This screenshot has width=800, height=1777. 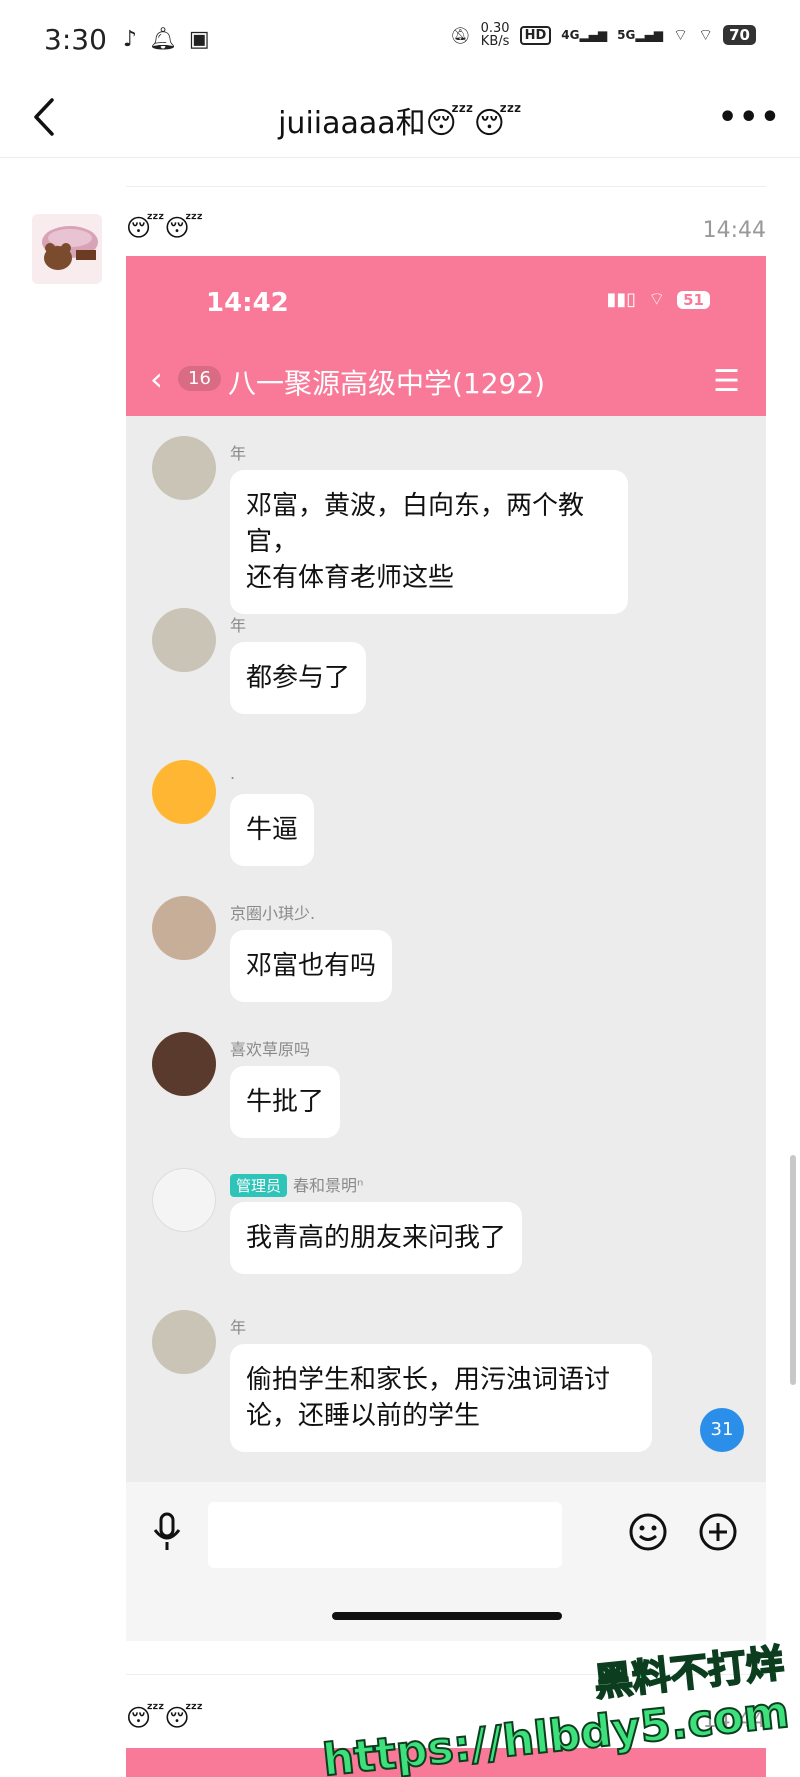 I want to click on member-name-row: 管理员 春和景明ⁿ, so click(x=296, y=1184).